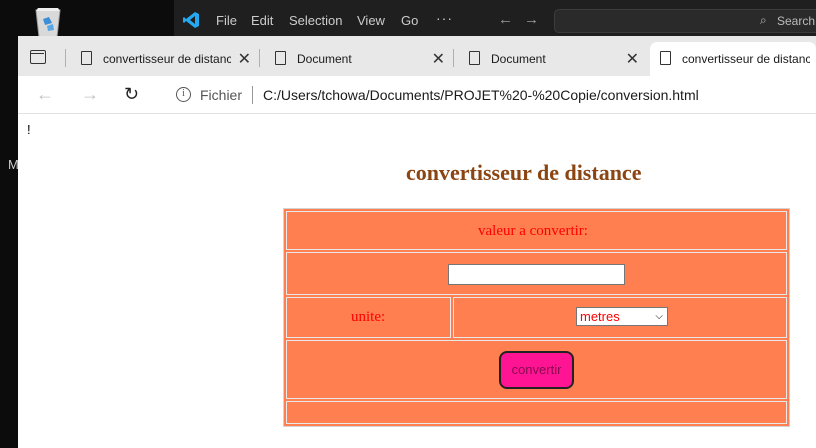 The height and width of the screenshot is (448, 816). I want to click on command-search-box: ⌕ Search, so click(685, 21).